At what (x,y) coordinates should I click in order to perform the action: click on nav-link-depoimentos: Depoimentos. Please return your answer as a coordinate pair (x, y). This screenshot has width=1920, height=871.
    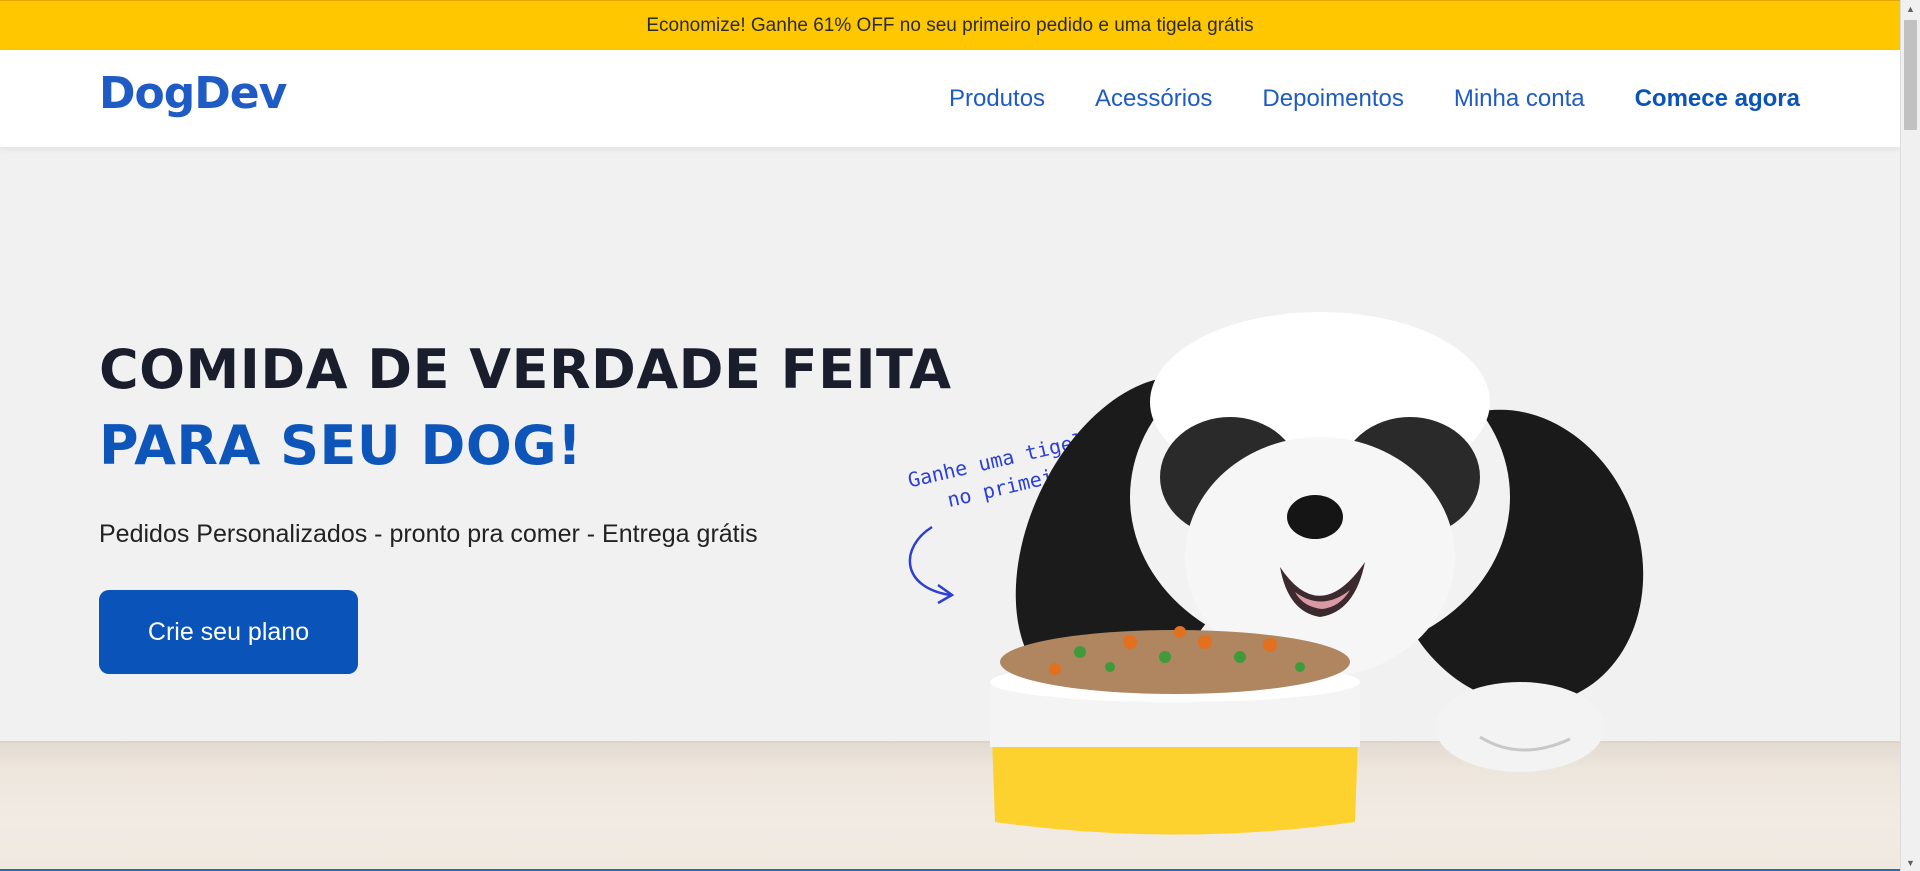
    Looking at the image, I should click on (1332, 99).